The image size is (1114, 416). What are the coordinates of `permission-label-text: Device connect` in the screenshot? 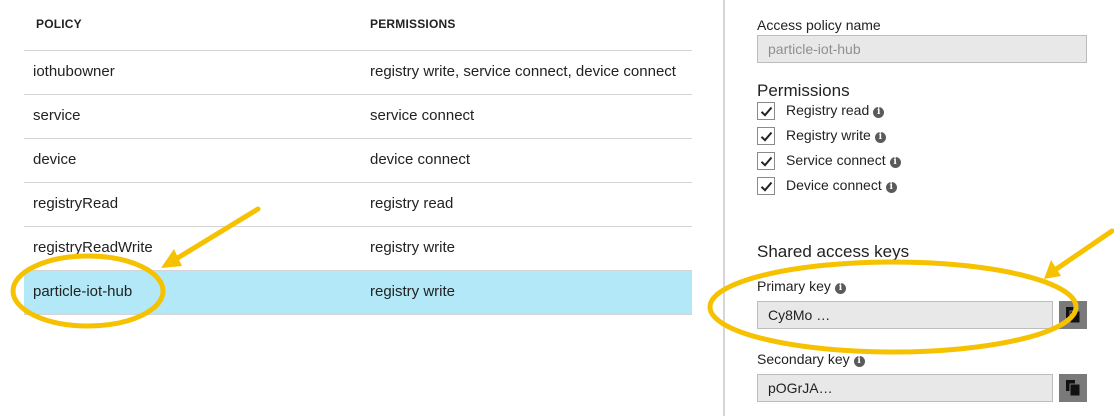 It's located at (834, 185).